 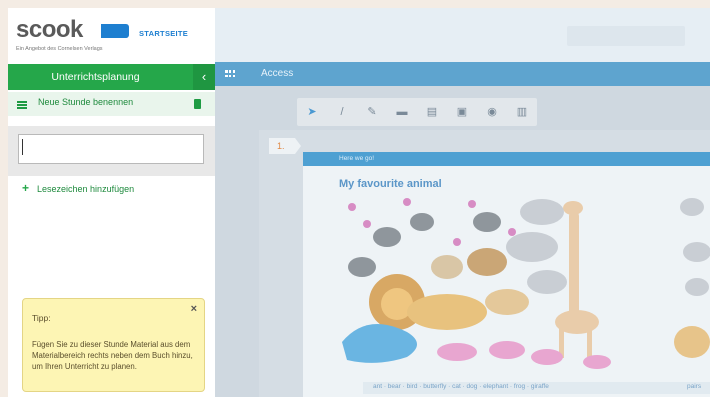 I want to click on top-search-field, so click(x=626, y=36).